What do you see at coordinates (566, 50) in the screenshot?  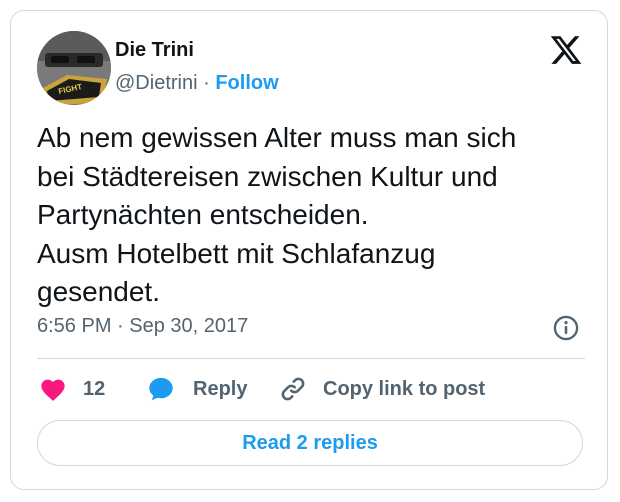 I see `x-logo-icon` at bounding box center [566, 50].